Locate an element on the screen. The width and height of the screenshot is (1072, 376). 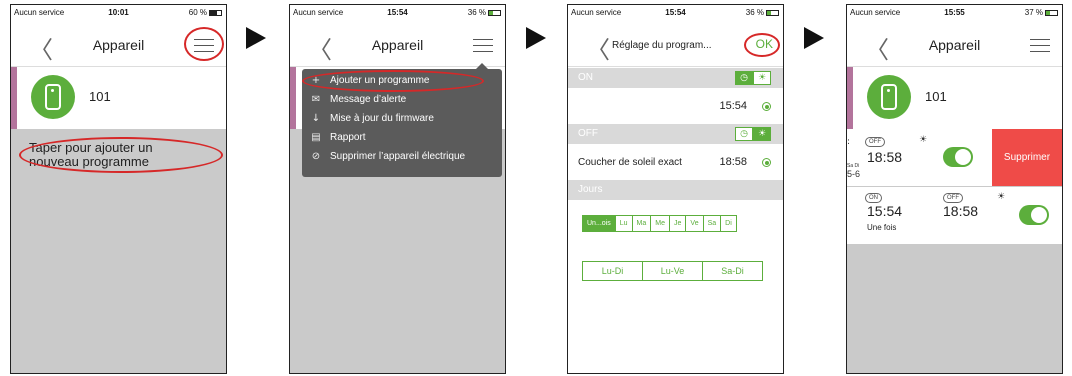
on-section-header: ON ◷ ☀ is located at coordinates (675, 78).